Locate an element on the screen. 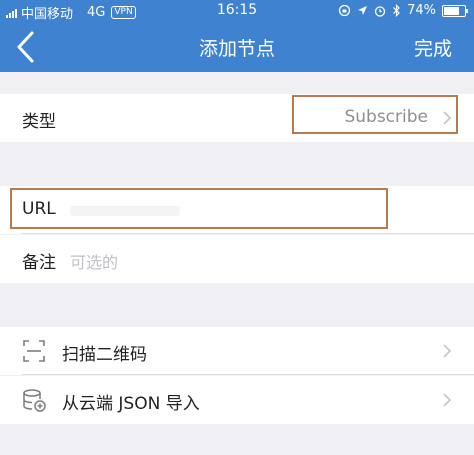  note-label: 备注 is located at coordinates (39, 263).